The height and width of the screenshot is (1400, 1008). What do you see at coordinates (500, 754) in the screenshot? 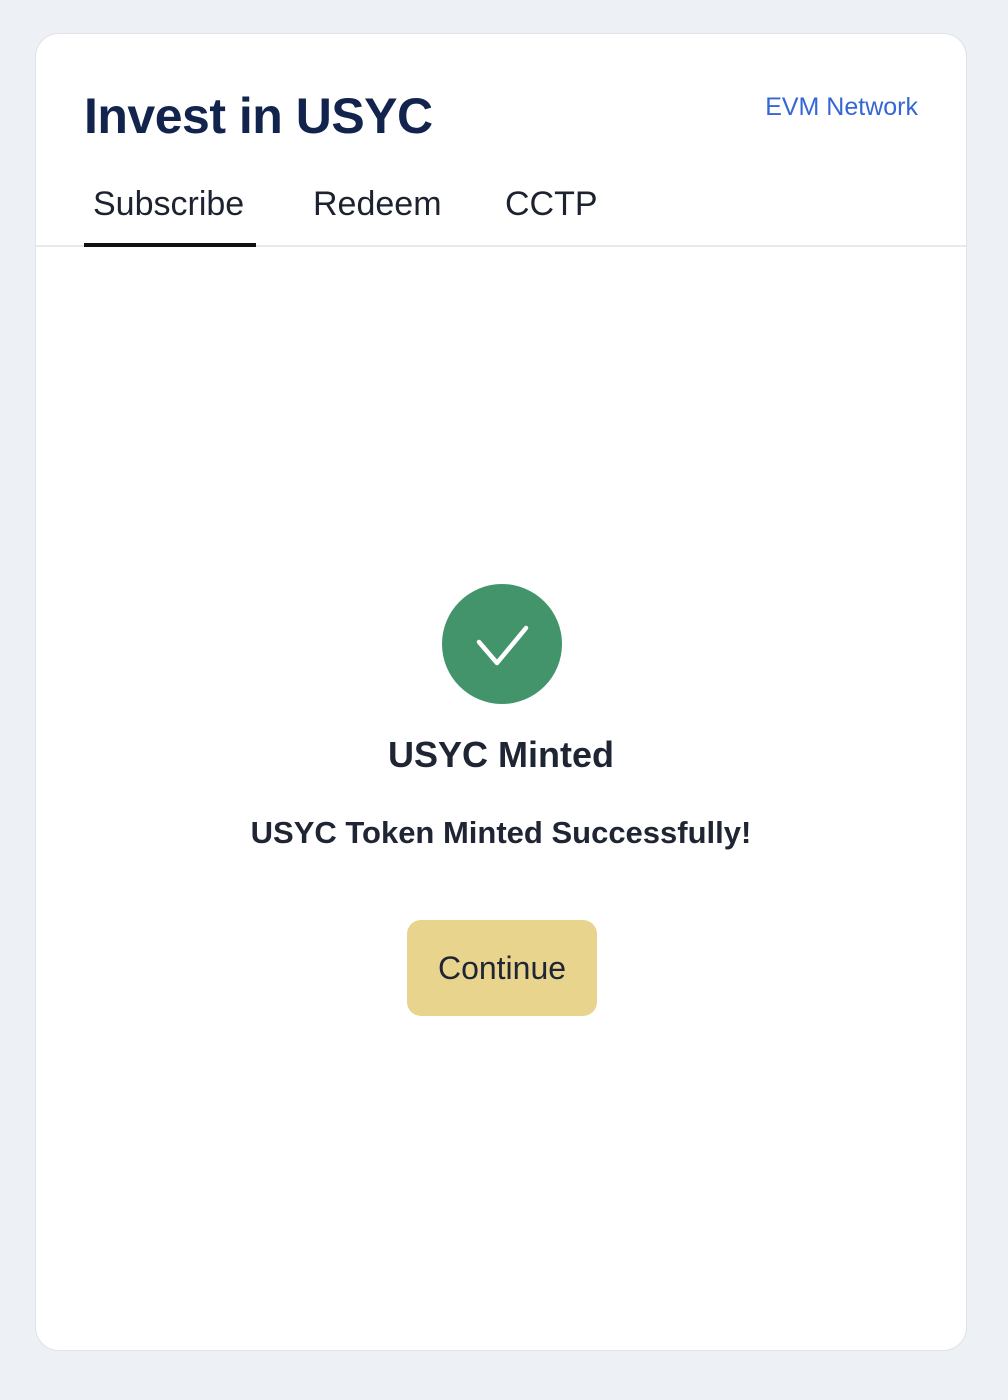
I see `status-title: USYC Minted` at bounding box center [500, 754].